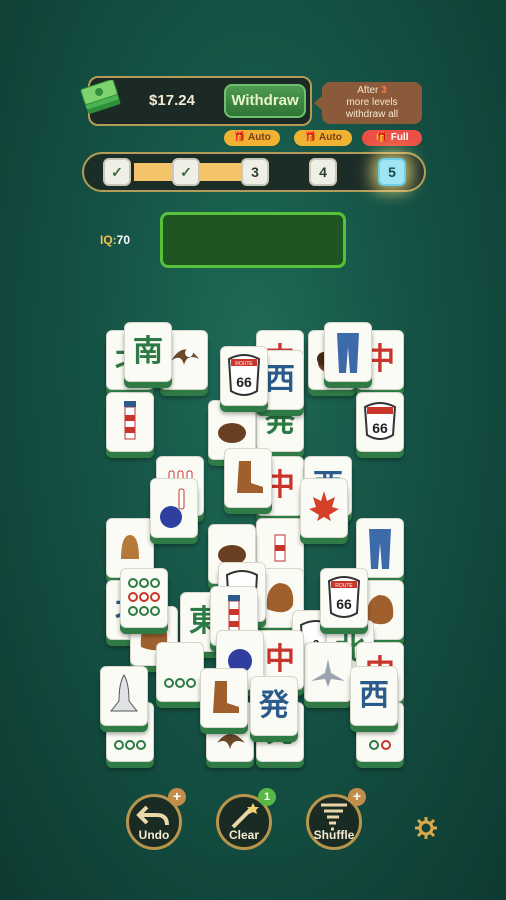 This screenshot has height=900, width=506. I want to click on mahjong-tile-space-shuttle, so click(124, 696).